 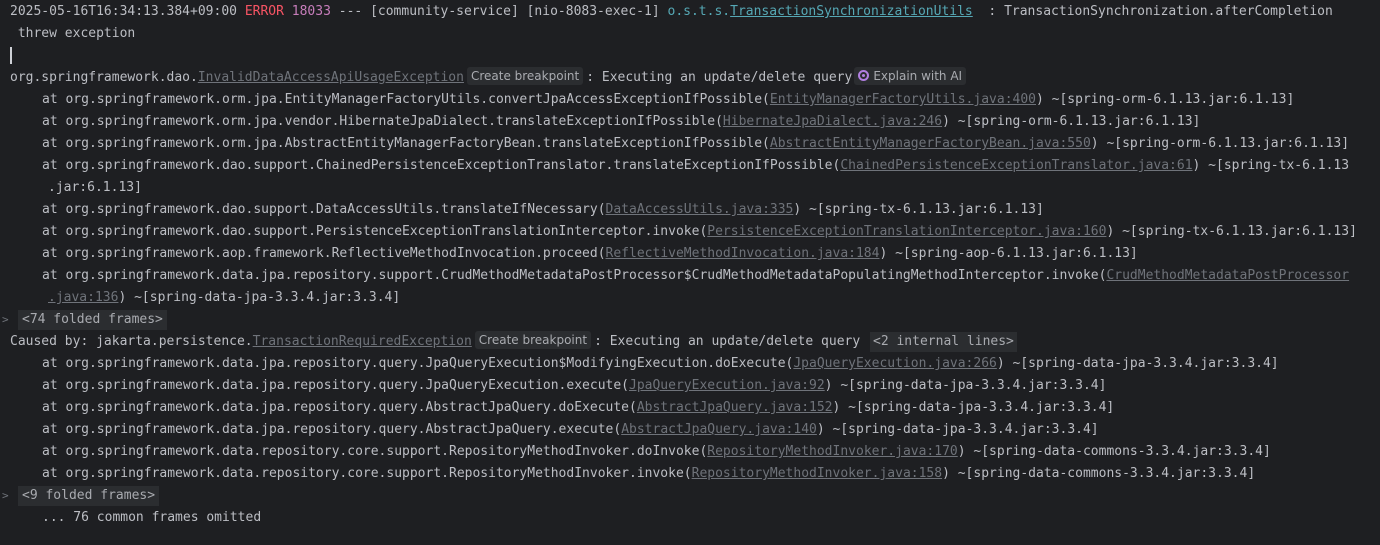 What do you see at coordinates (851, 11) in the screenshot?
I see `logger-class-link: TransactionSynchronizationUtils` at bounding box center [851, 11].